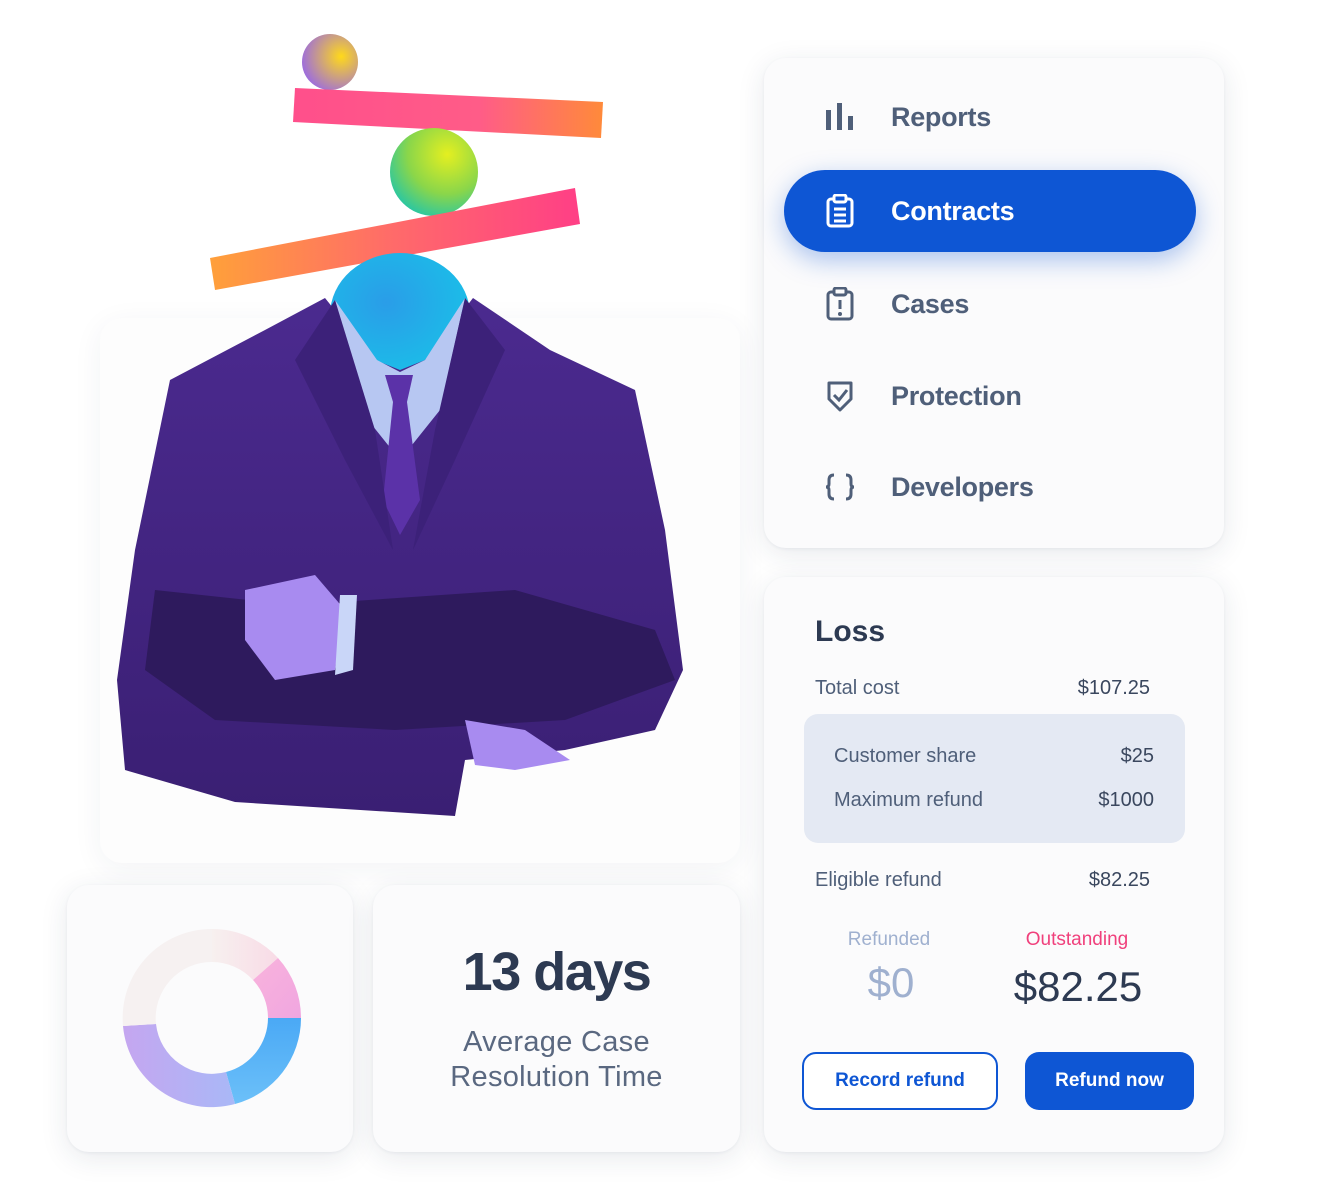  Describe the element at coordinates (953, 210) in the screenshot. I see `nav-item-label: Contracts` at that location.